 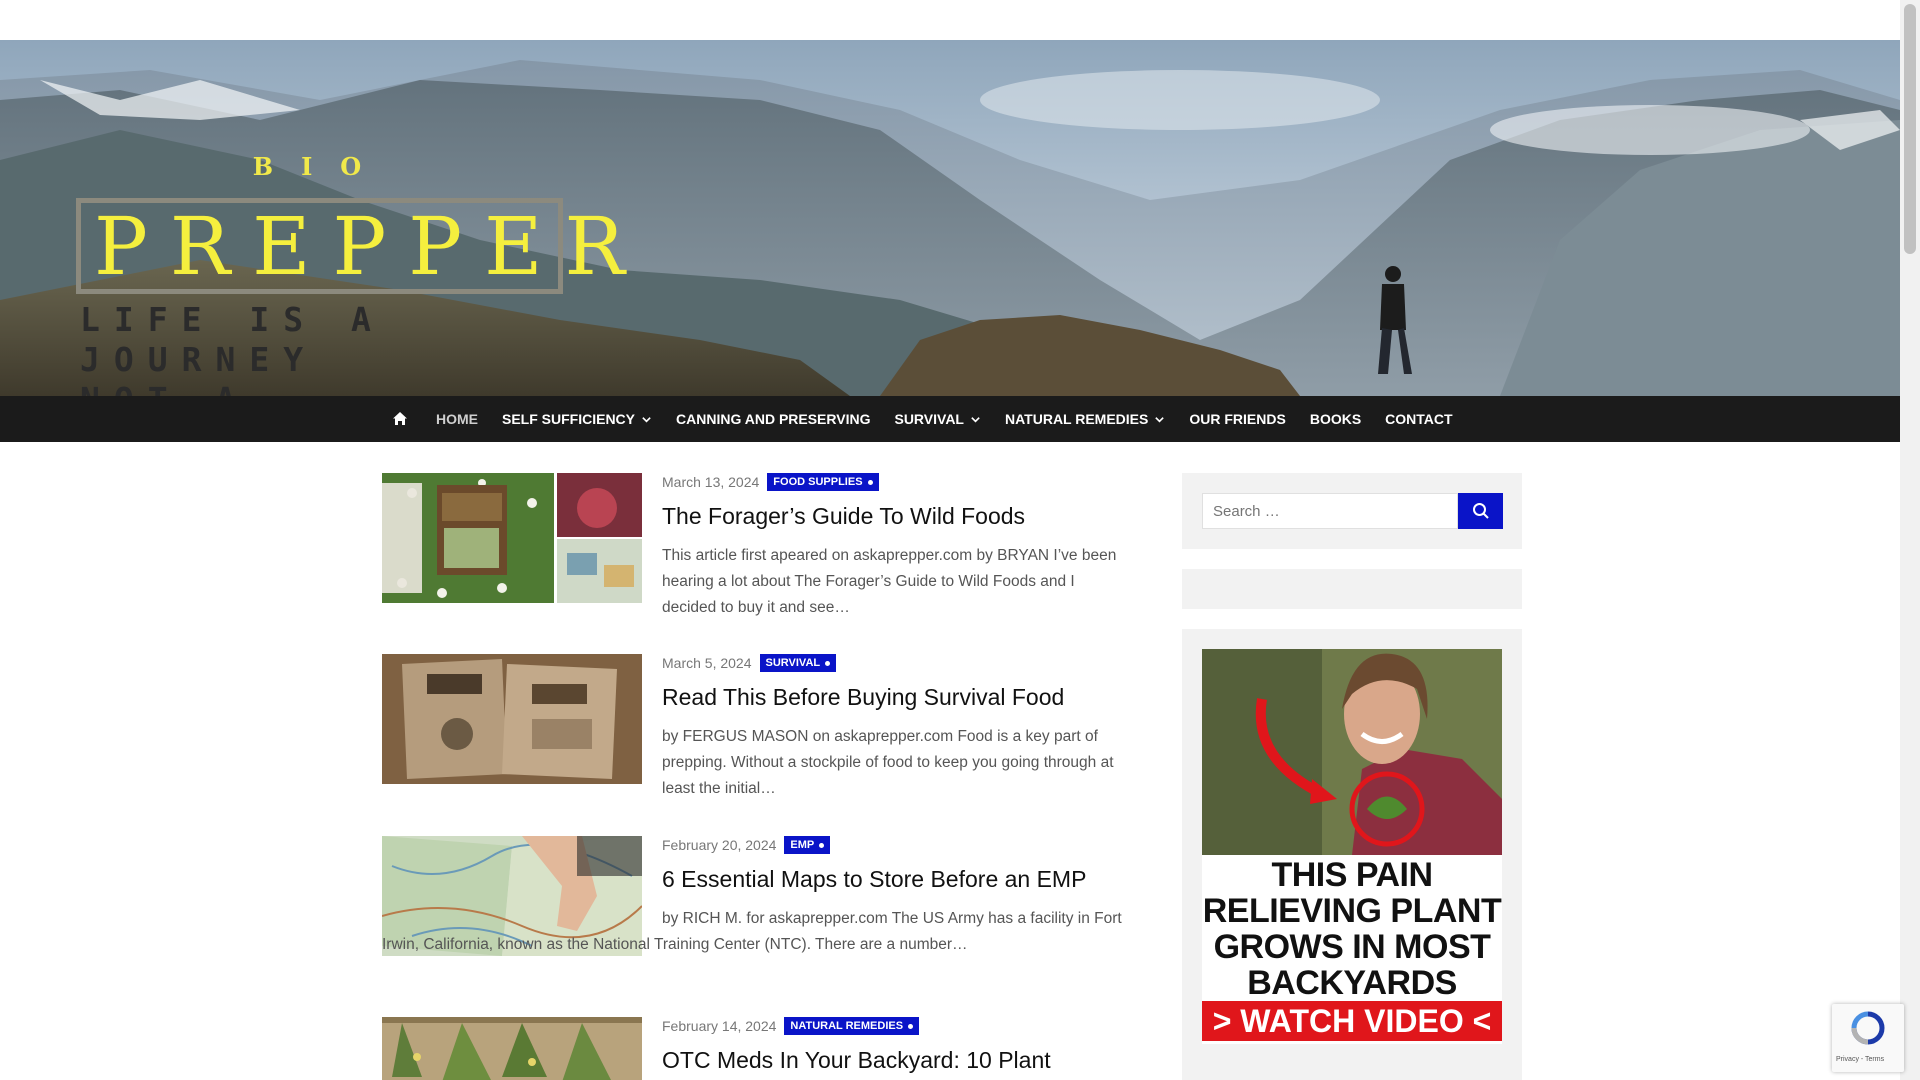 What do you see at coordinates (232, 339) in the screenshot?
I see `tagline-line-1: LIFE IS A JOURNEY` at bounding box center [232, 339].